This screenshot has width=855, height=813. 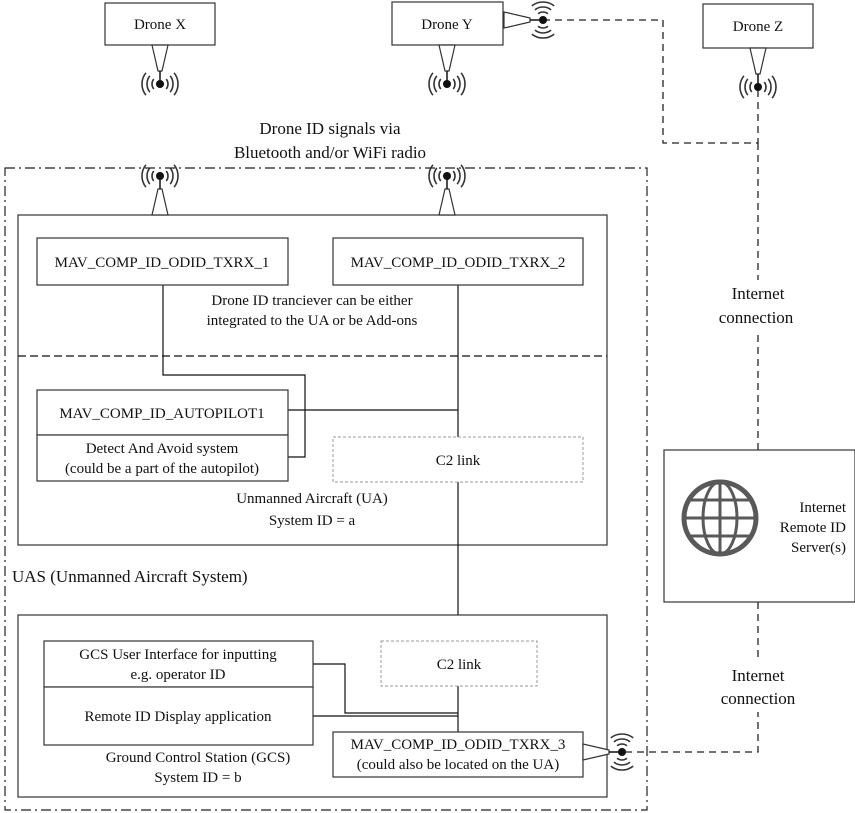 What do you see at coordinates (758, 27) in the screenshot?
I see `drone-z-label: Drone Z` at bounding box center [758, 27].